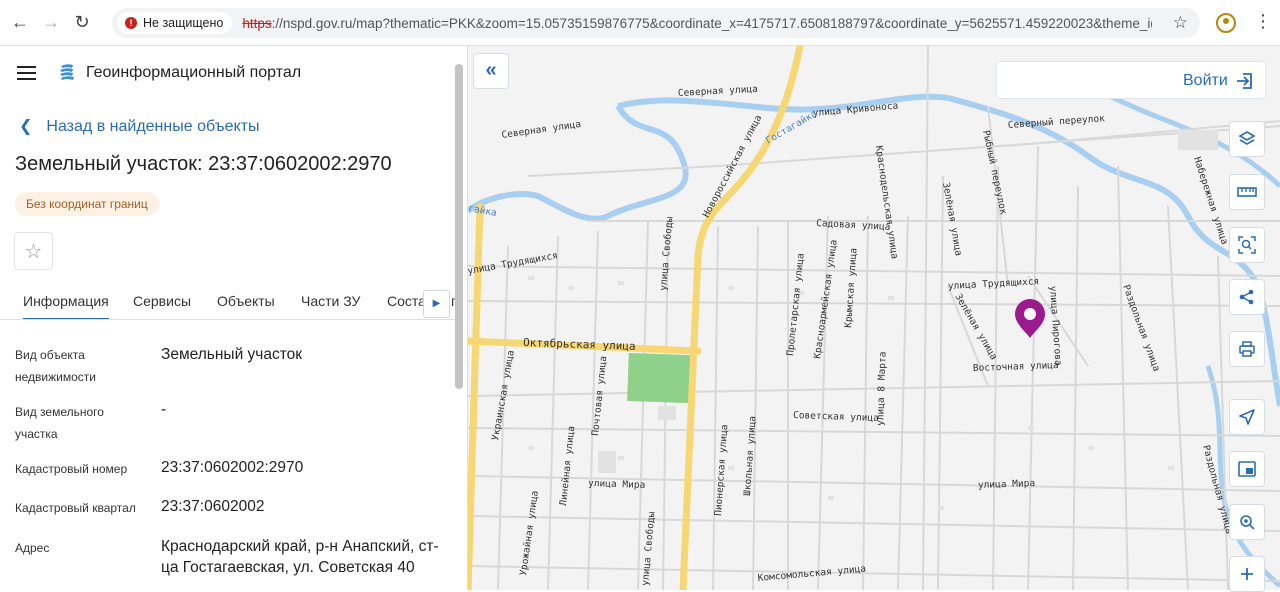 The width and height of the screenshot is (1280, 592). What do you see at coordinates (882, 388) in the screenshot?
I see `street-label: улица 8 Марта` at bounding box center [882, 388].